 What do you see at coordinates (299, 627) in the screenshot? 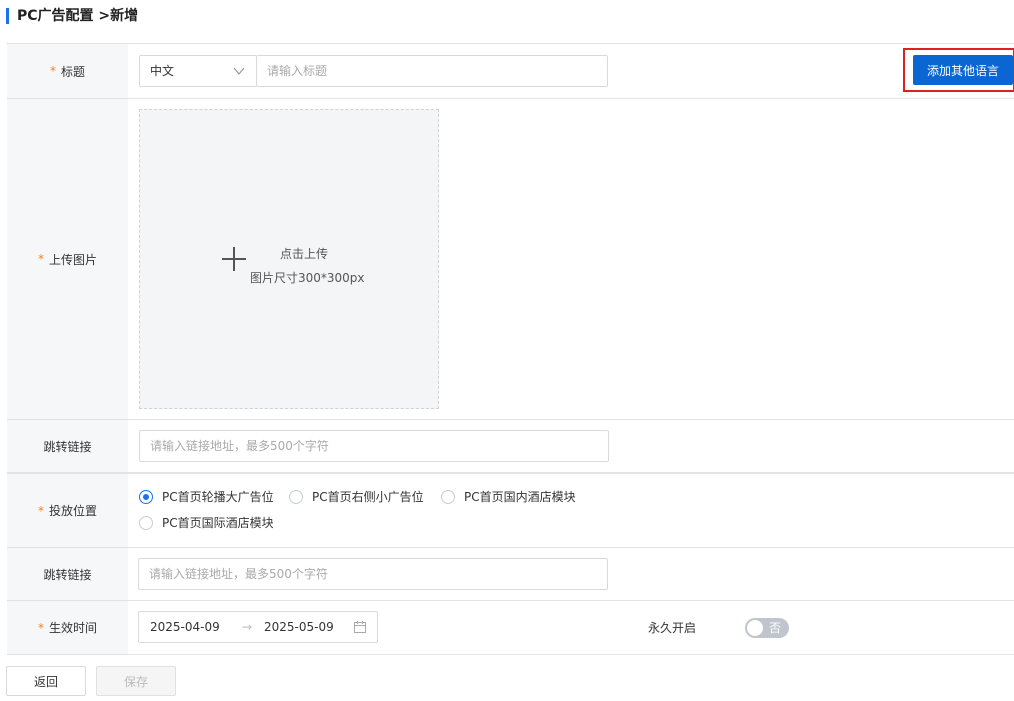
I see `end-date: 2025-05-09` at bounding box center [299, 627].